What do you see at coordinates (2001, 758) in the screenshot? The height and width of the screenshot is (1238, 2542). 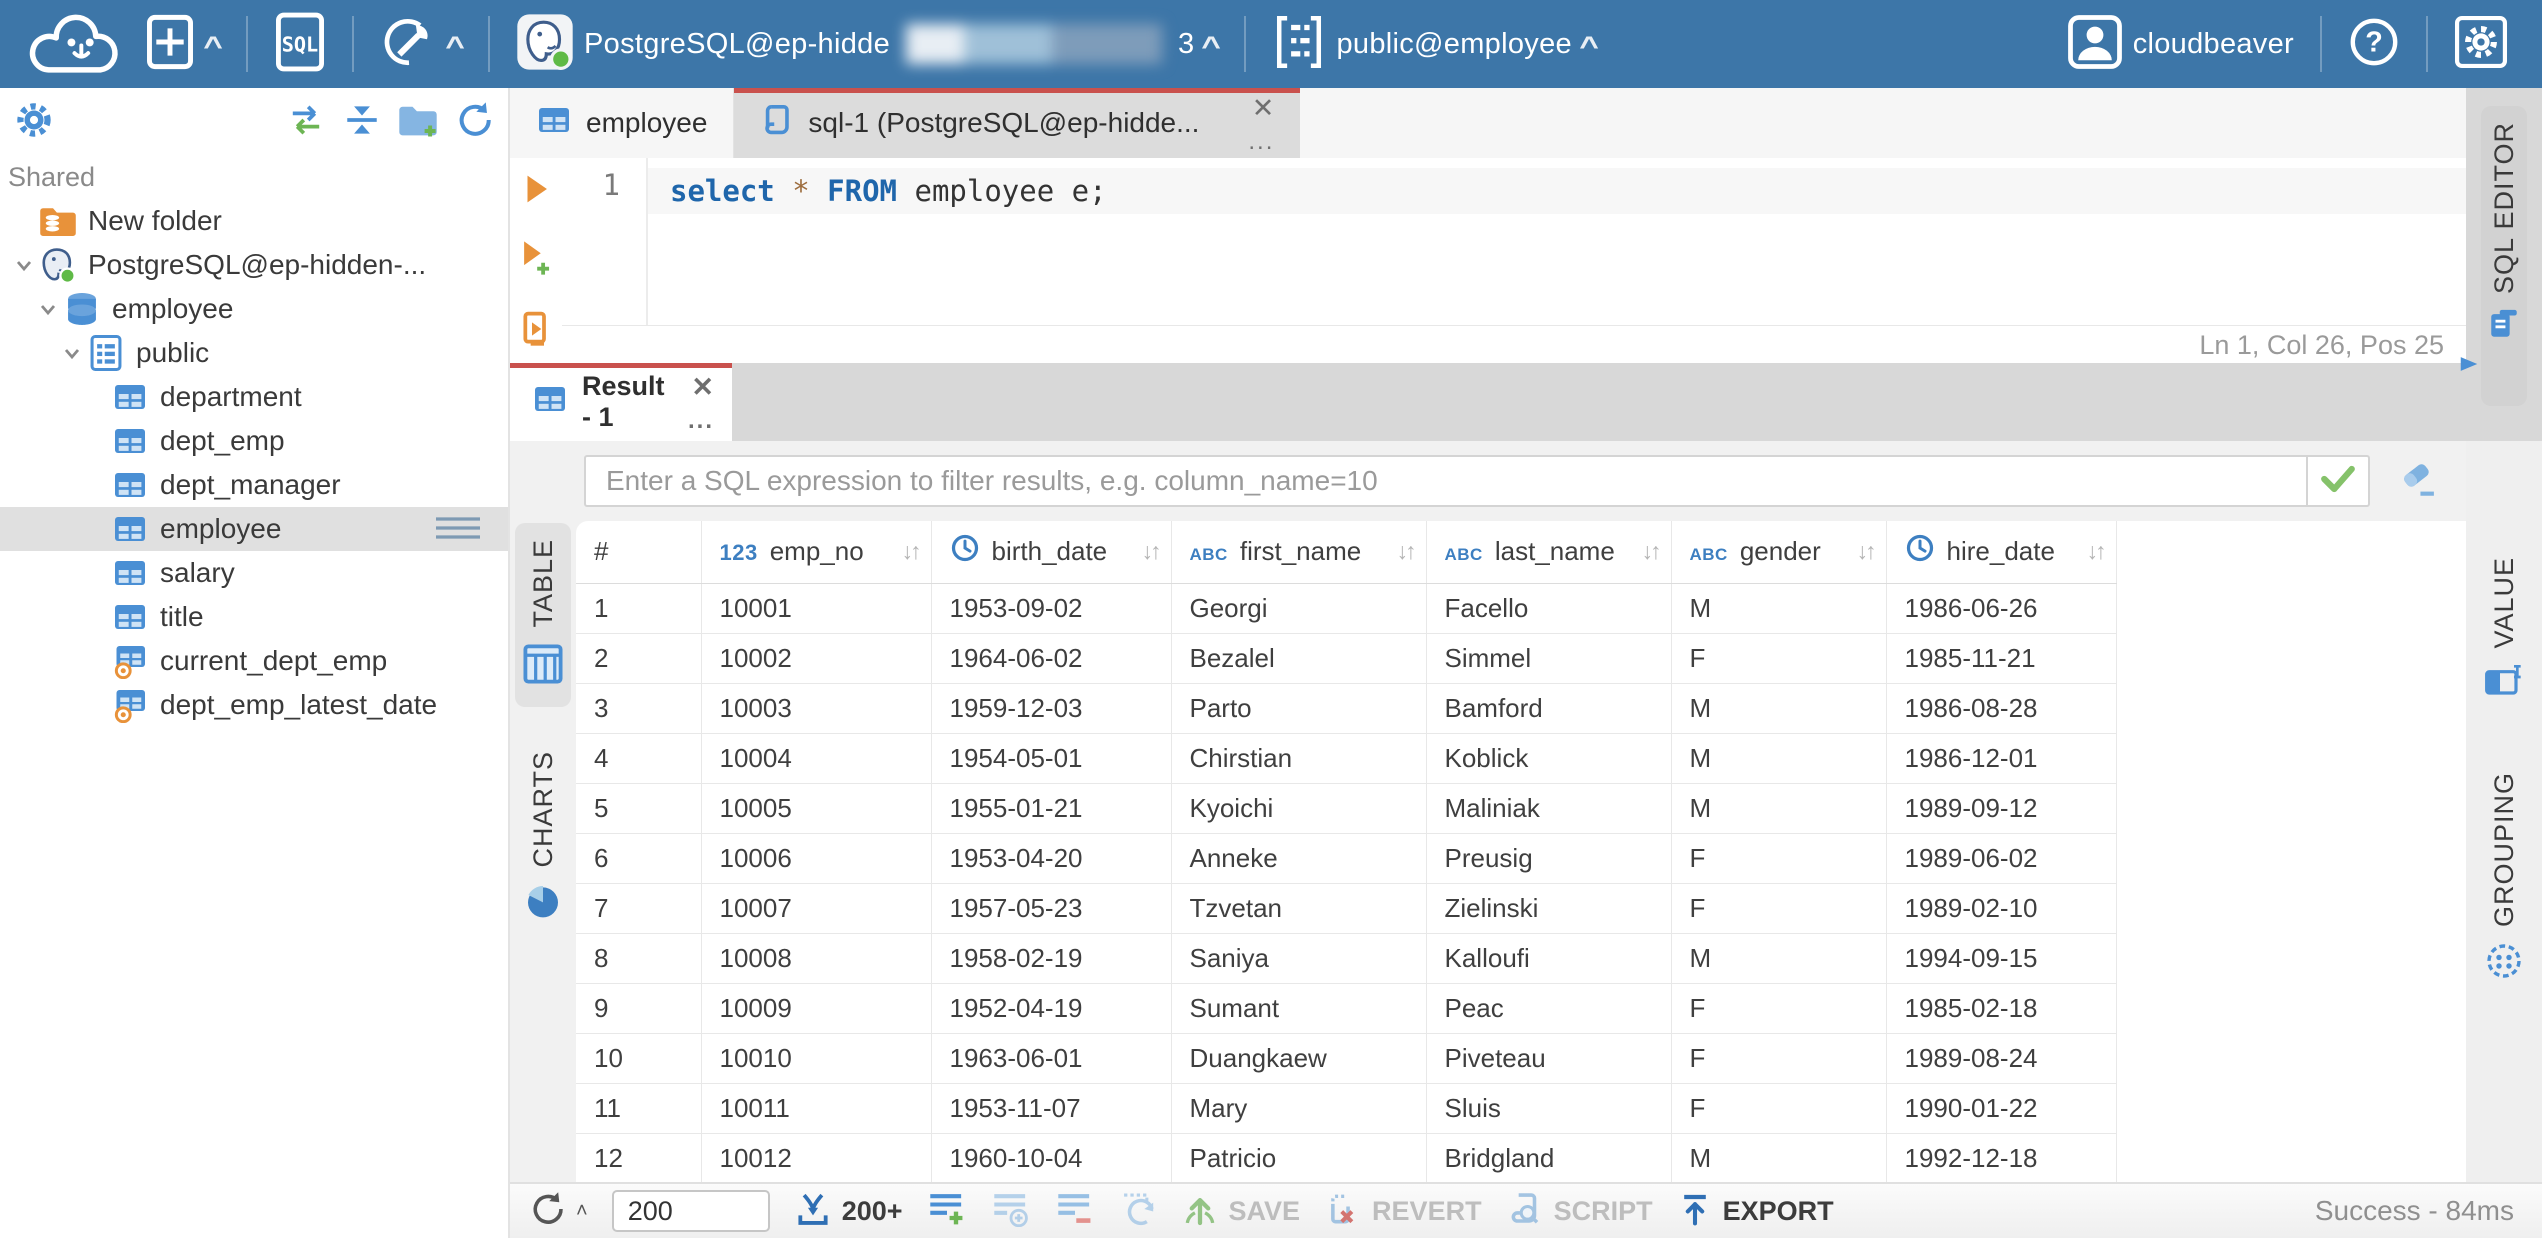 I see `data-cell: 1986-12-01` at bounding box center [2001, 758].